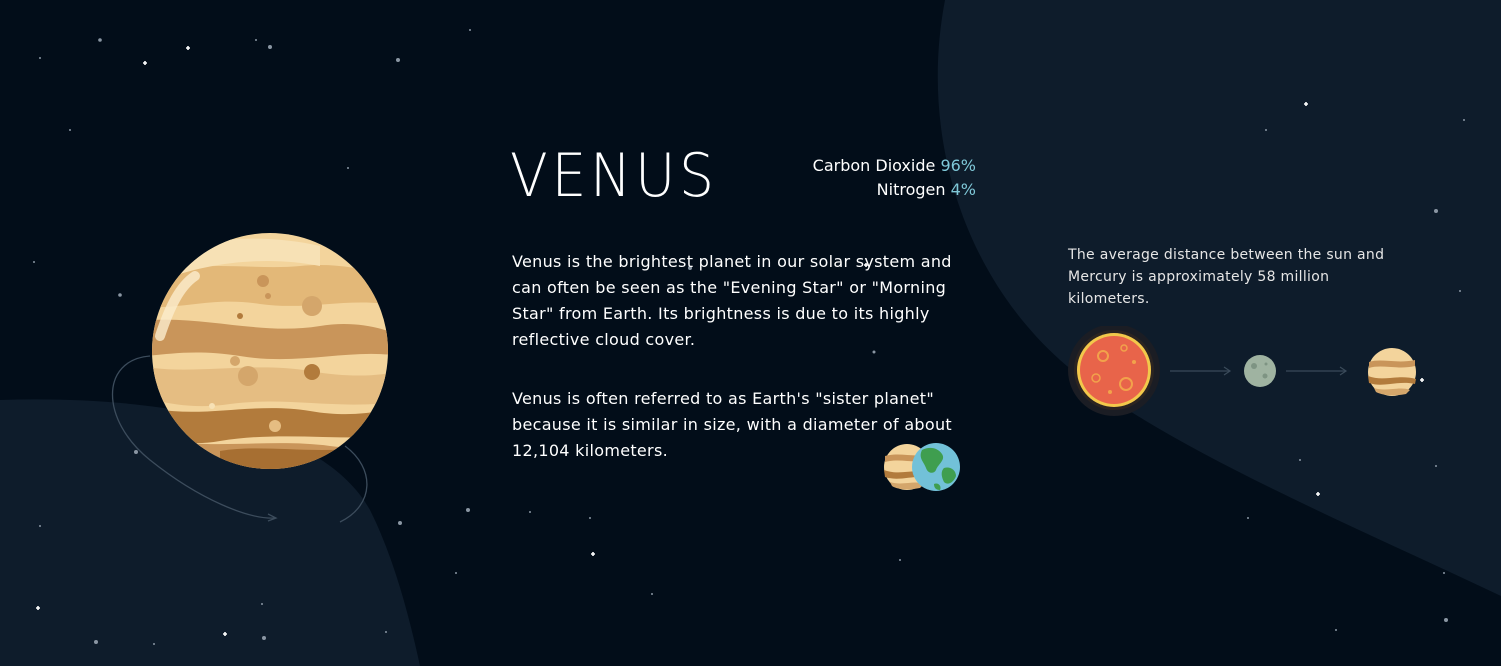 Image resolution: width=1501 pixels, height=666 pixels. What do you see at coordinates (270, 351) in the screenshot?
I see `venus-planet-icon` at bounding box center [270, 351].